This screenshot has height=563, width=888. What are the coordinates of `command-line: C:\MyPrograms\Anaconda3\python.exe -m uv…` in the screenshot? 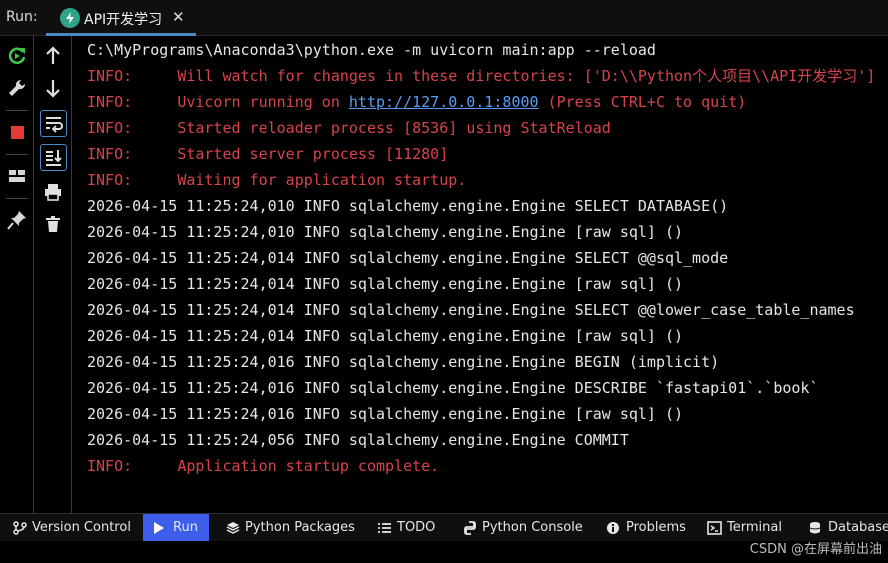 It's located at (371, 50).